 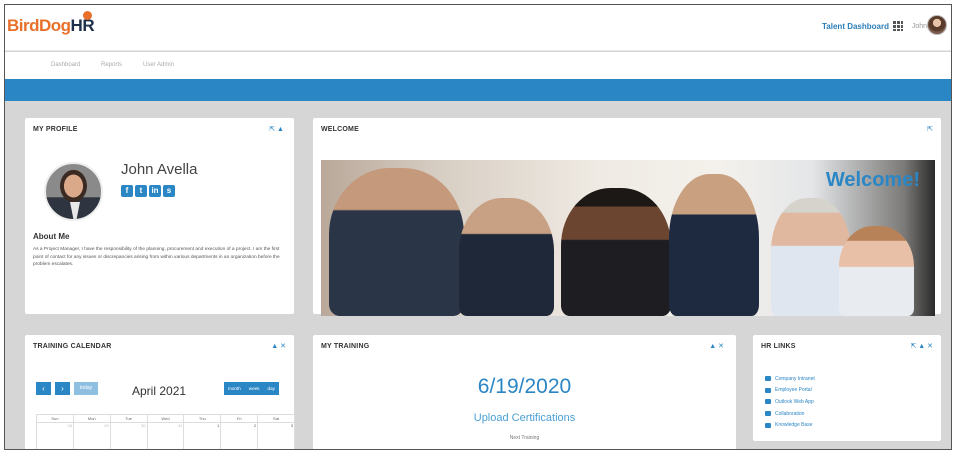 I want to click on calendar-day: 1, so click(x=202, y=435).